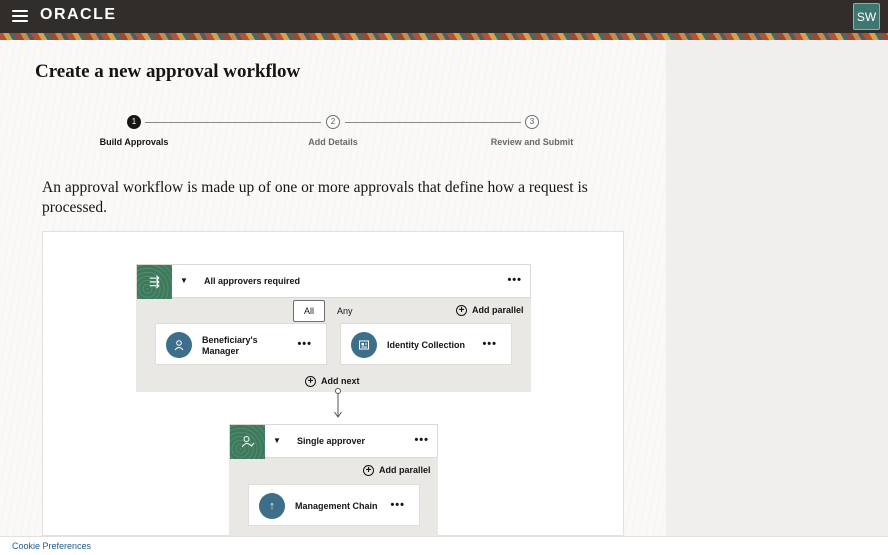 The height and width of the screenshot is (555, 888). I want to click on step-build-approvals: 1 Build Approvals, so click(134, 131).